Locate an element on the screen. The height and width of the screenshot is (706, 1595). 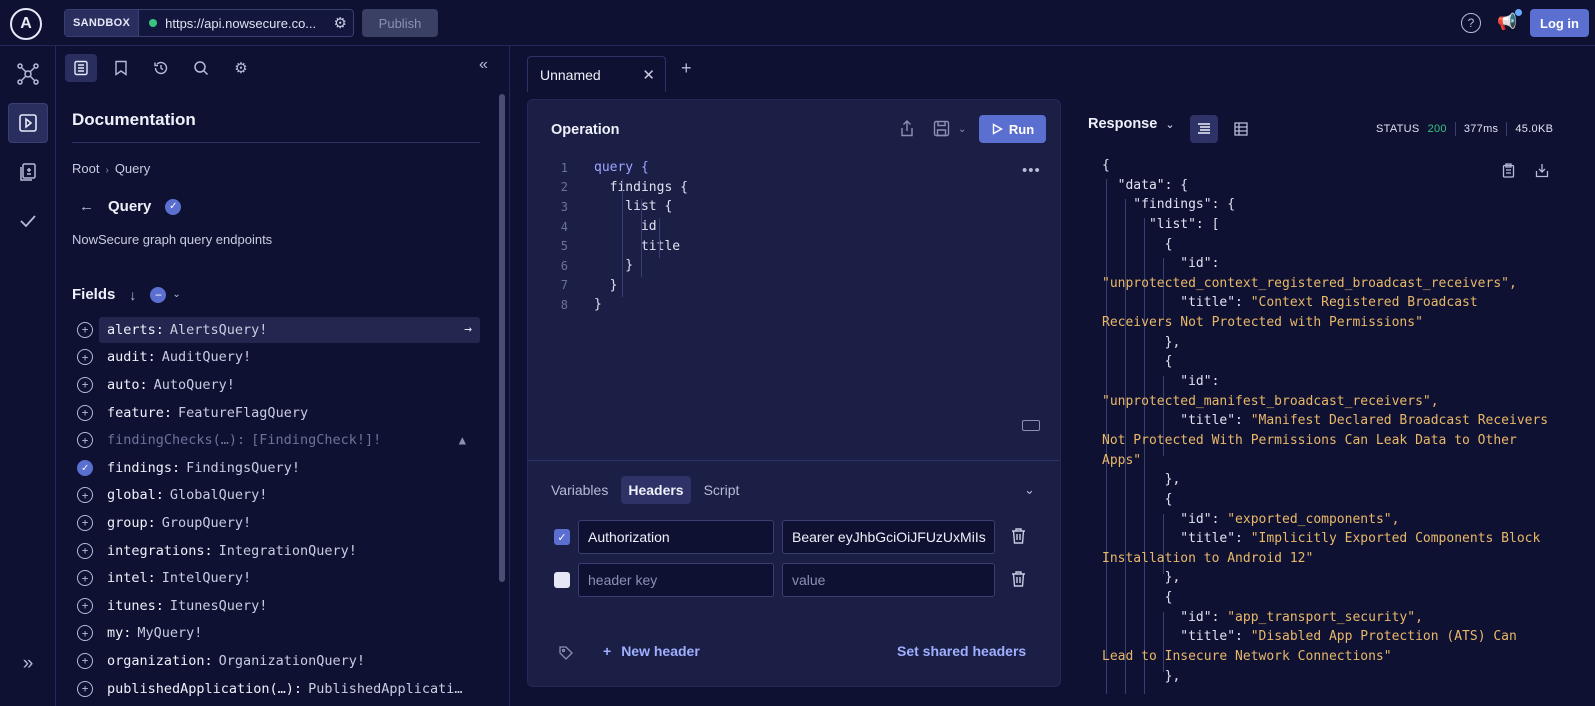
apollo-logo-icon: A is located at coordinates (26, 24).